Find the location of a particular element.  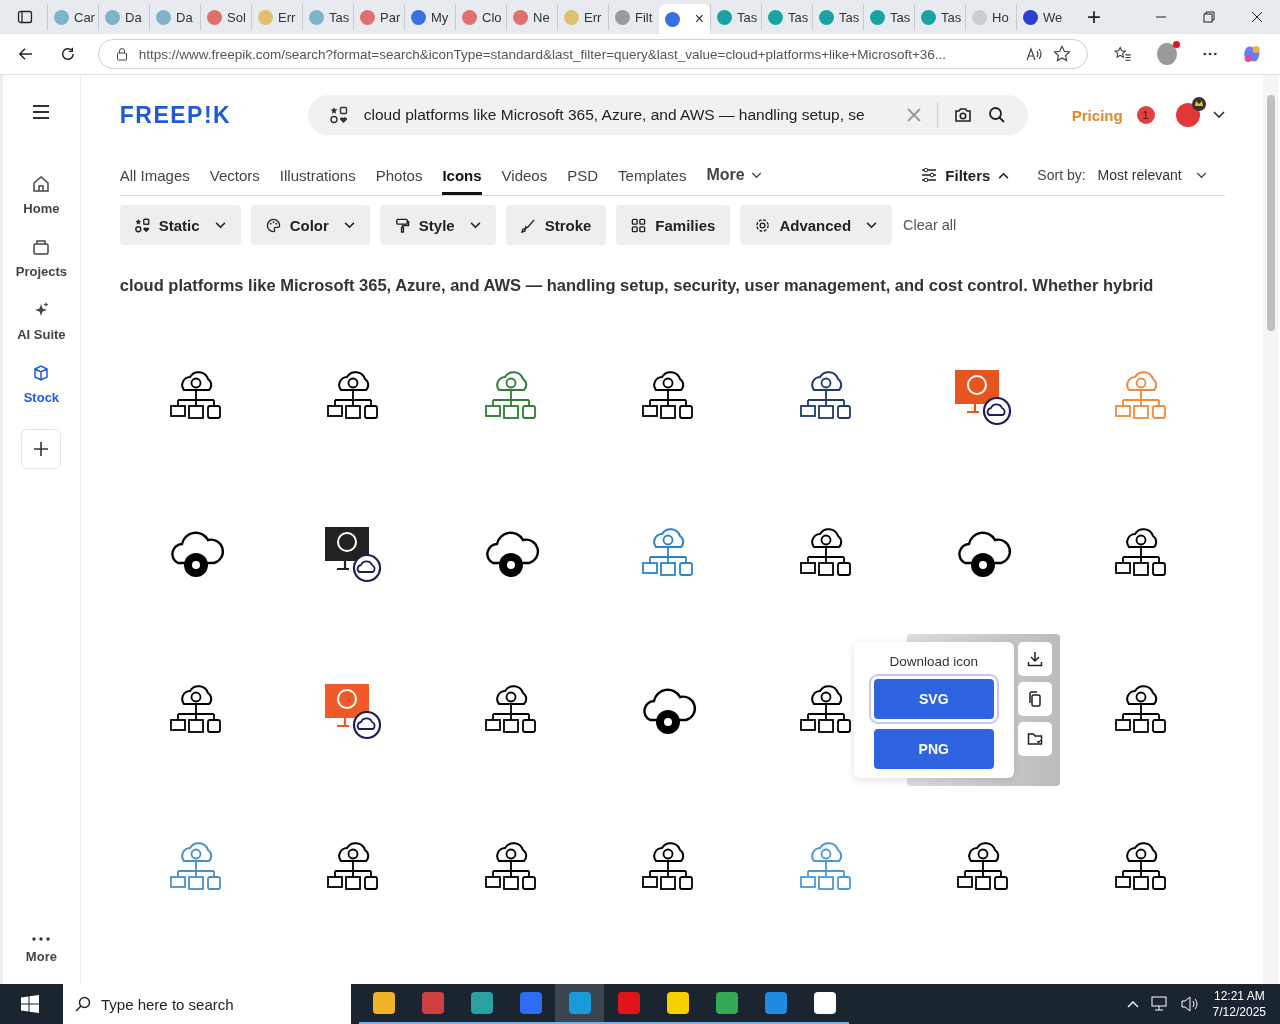

browser-tab: We is located at coordinates (1041, 17).